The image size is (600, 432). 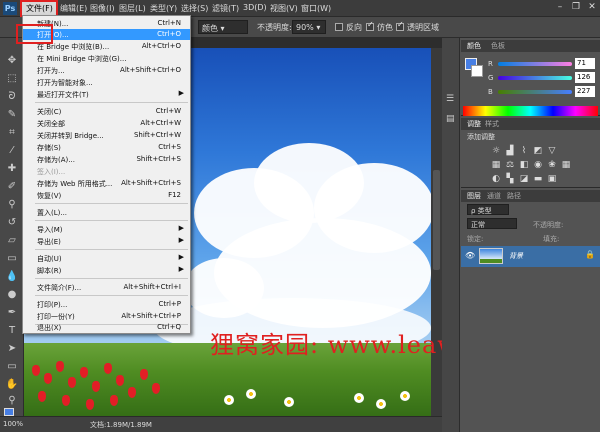 I want to click on quick-select-tool-icon: ✎, so click(x=12, y=115).